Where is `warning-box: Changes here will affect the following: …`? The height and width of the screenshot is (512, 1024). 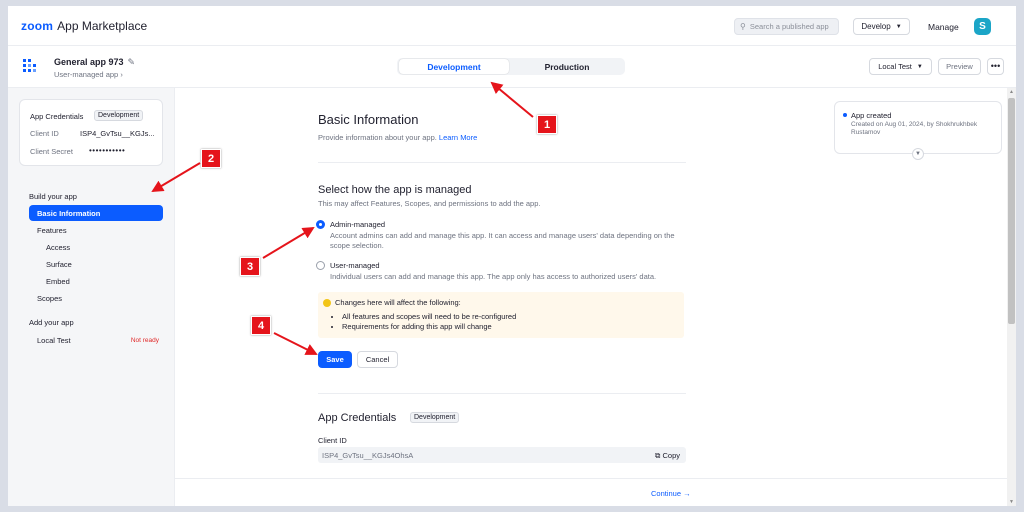
warning-box: Changes here will affect the following: … is located at coordinates (501, 315).